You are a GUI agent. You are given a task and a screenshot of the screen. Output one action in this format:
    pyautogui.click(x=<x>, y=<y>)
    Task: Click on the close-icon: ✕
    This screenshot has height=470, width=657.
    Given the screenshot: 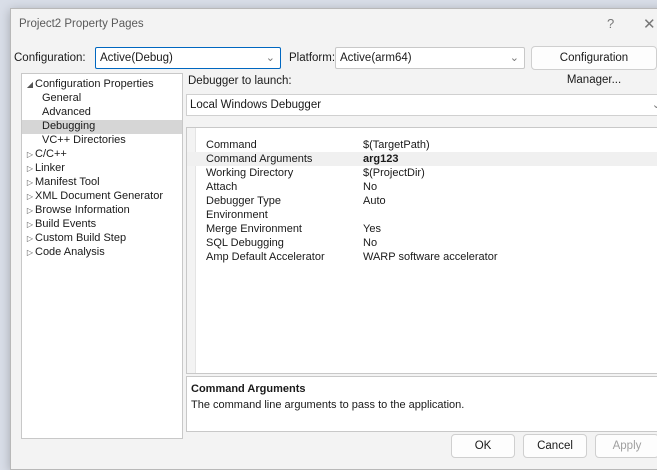 What is the action you would take?
    pyautogui.click(x=649, y=24)
    